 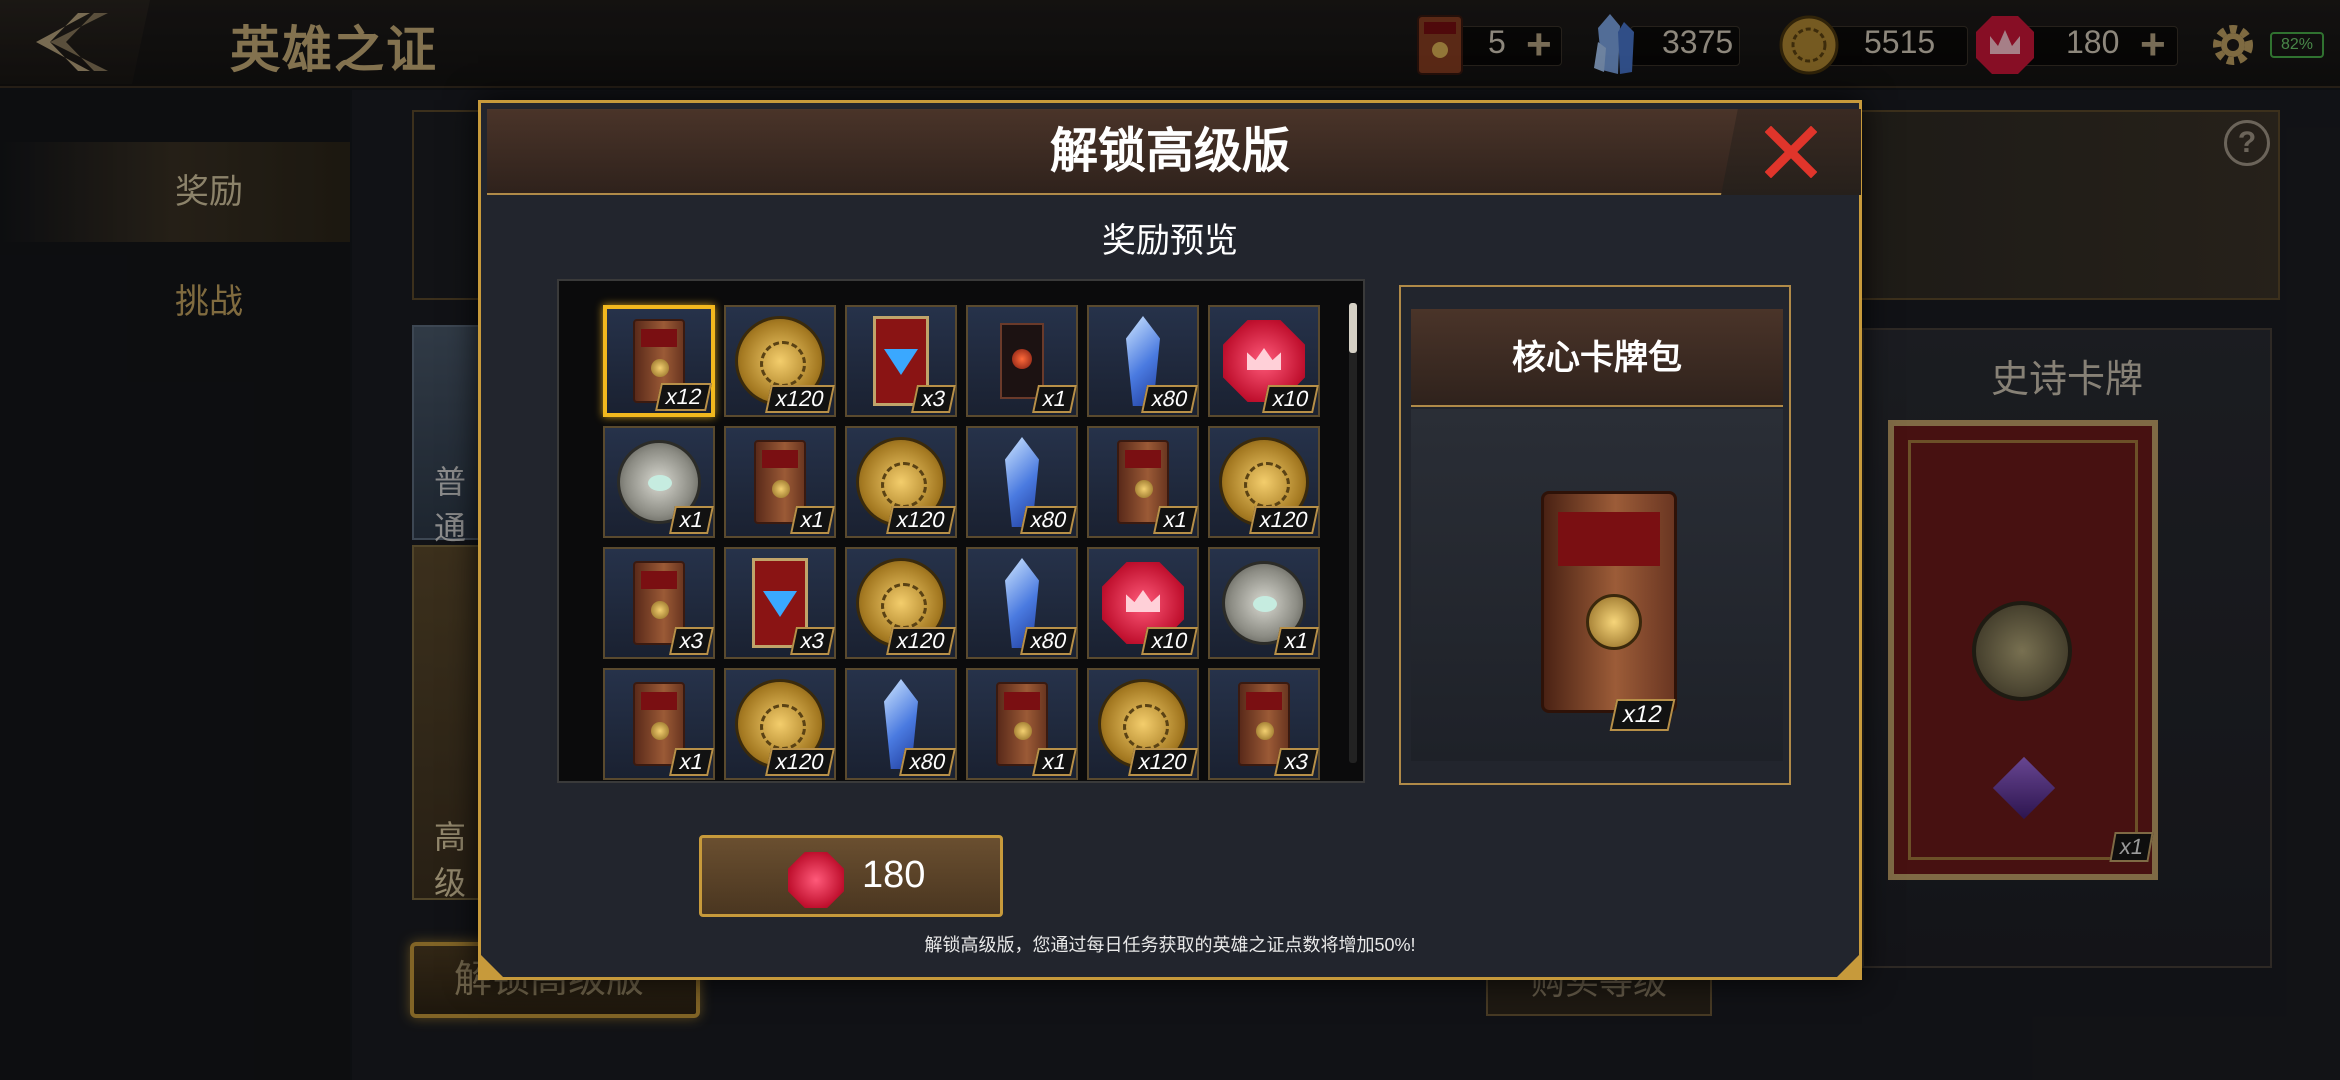 What do you see at coordinates (1597, 358) in the screenshot?
I see `reward-detail-title: 核心卡牌包` at bounding box center [1597, 358].